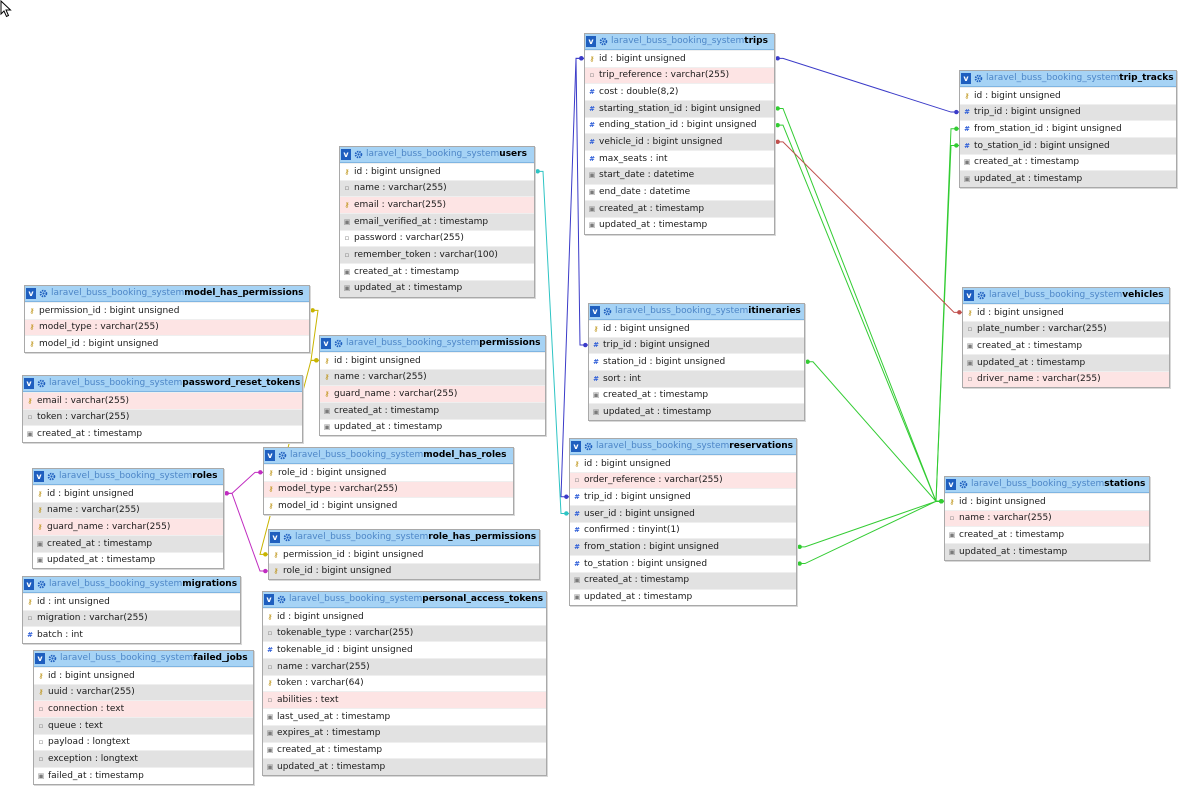  What do you see at coordinates (1068, 145) in the screenshot?
I see `column-row: # to_station_id : bigint unsigned` at bounding box center [1068, 145].